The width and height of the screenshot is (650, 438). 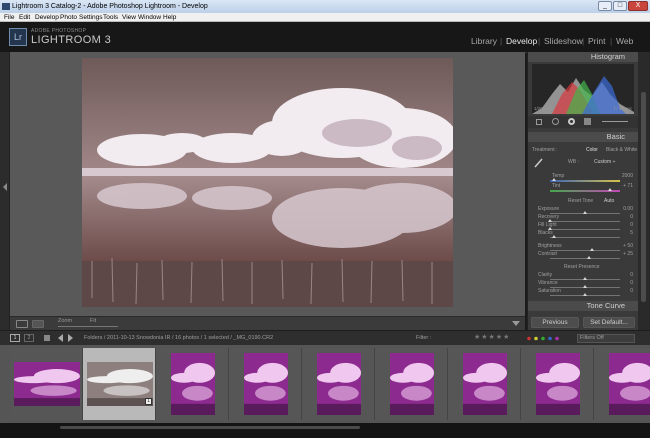 What do you see at coordinates (631, 217) in the screenshot?
I see `recovery-value: 0` at bounding box center [631, 217].